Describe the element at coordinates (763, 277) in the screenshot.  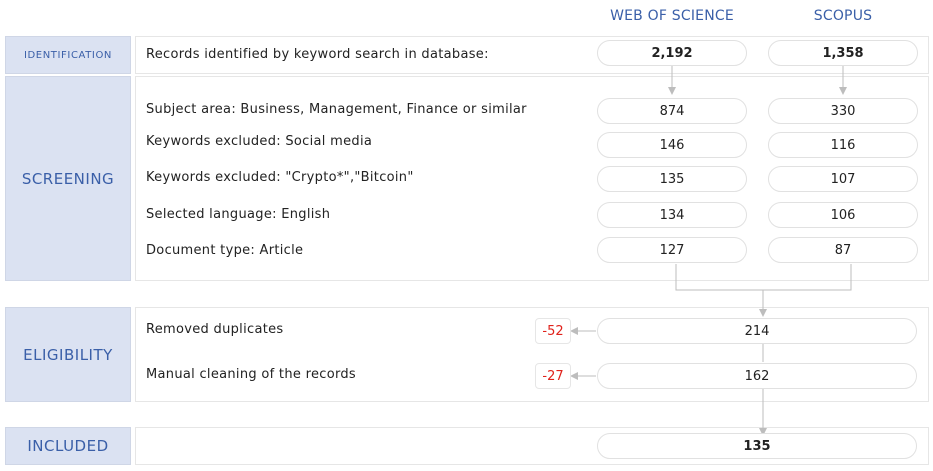
I see `merge-bracket` at that location.